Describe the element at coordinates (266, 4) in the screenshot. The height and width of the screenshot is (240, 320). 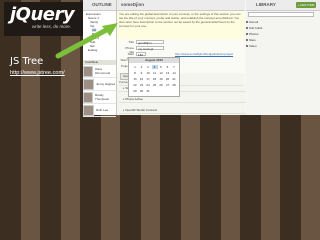
I see `library-header-label: LIBRARY` at that location.